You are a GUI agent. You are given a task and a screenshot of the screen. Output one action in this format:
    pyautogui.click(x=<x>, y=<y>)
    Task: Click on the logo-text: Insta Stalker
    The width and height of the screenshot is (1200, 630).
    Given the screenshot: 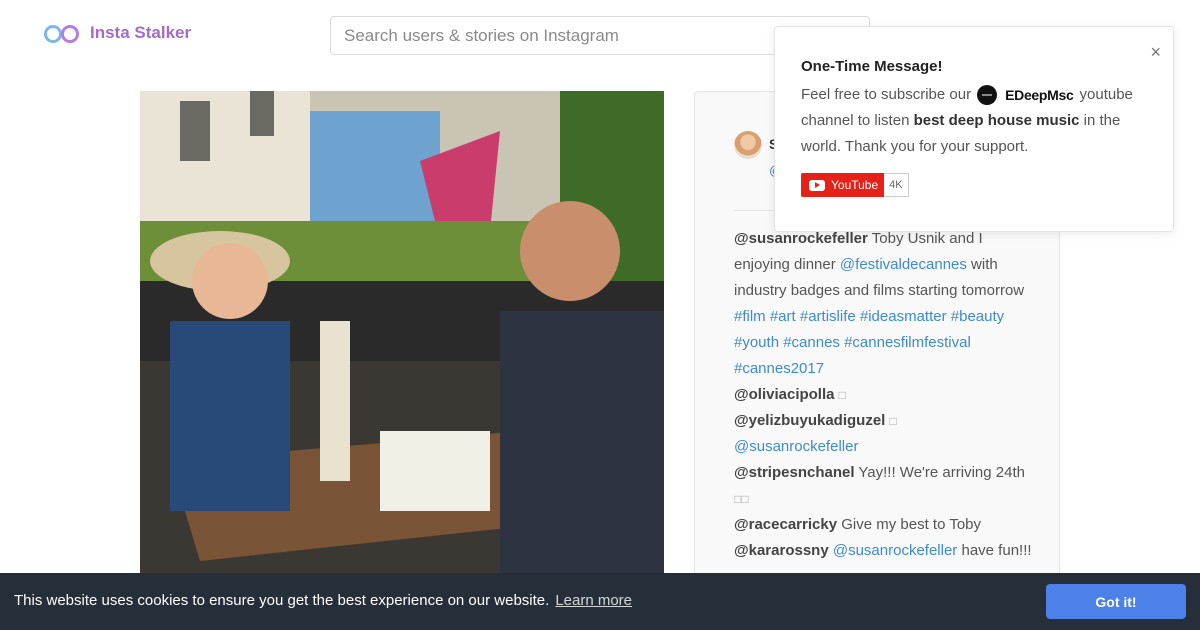 What is the action you would take?
    pyautogui.click(x=141, y=32)
    